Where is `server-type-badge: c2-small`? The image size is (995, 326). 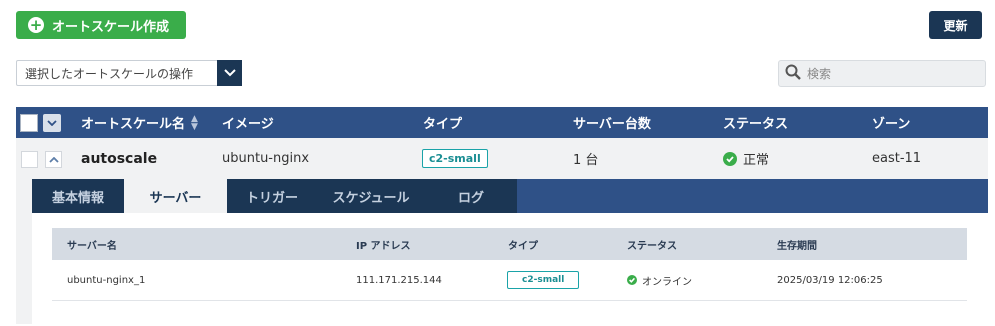 server-type-badge: c2-small is located at coordinates (543, 280).